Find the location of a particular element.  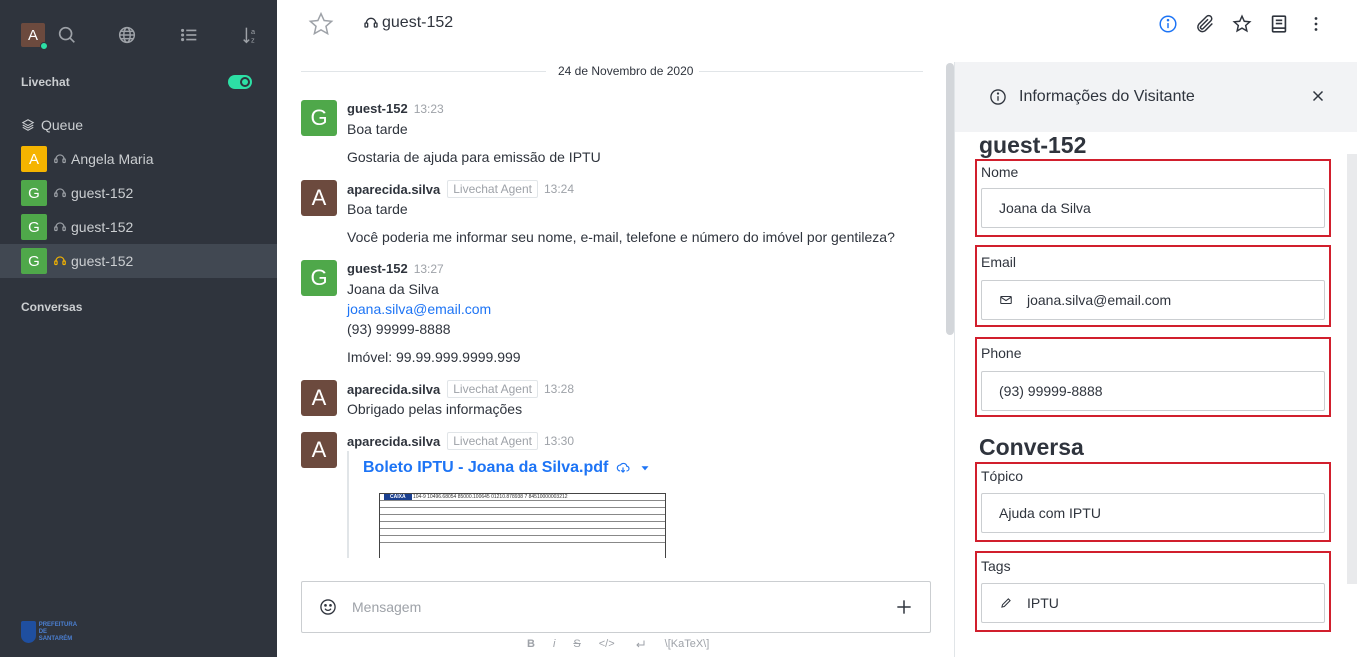

info-icon is located at coordinates (998, 97).